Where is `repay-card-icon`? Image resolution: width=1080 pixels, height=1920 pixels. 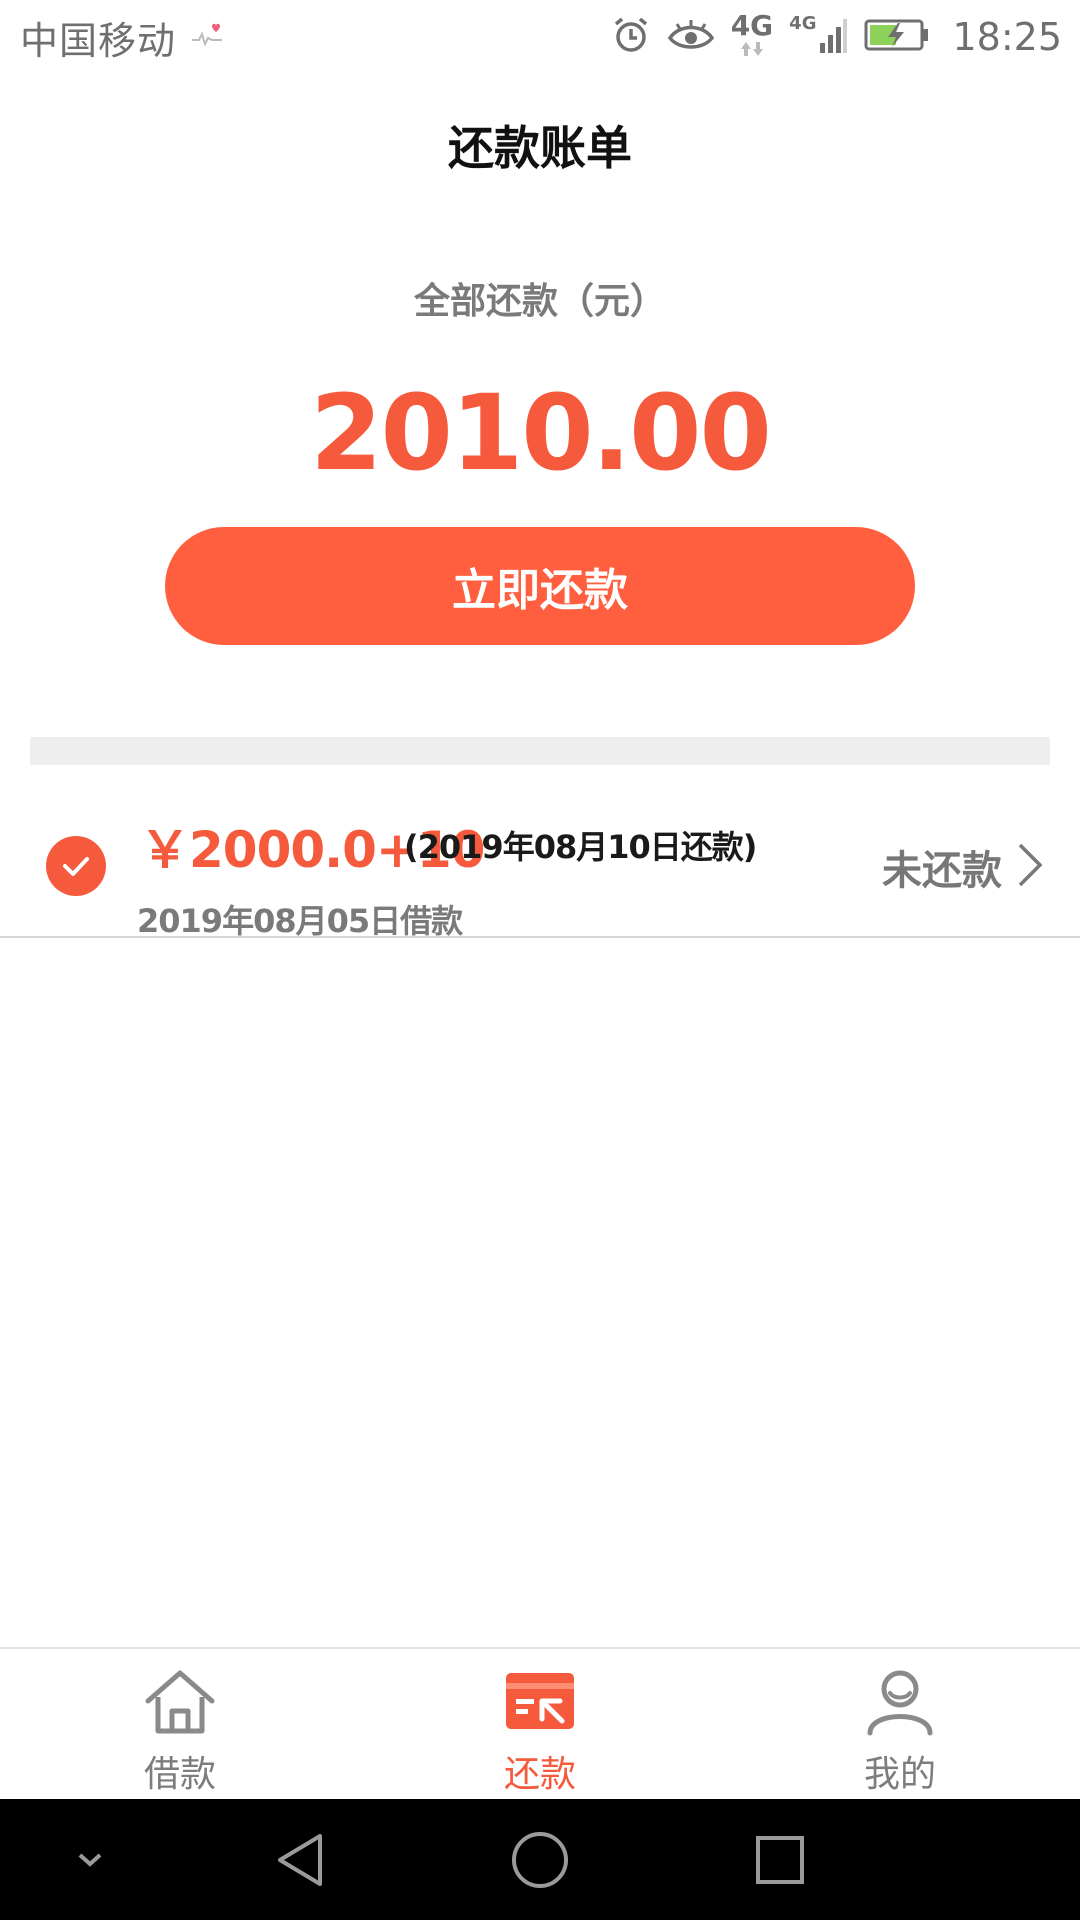
repay-card-icon is located at coordinates (540, 1704).